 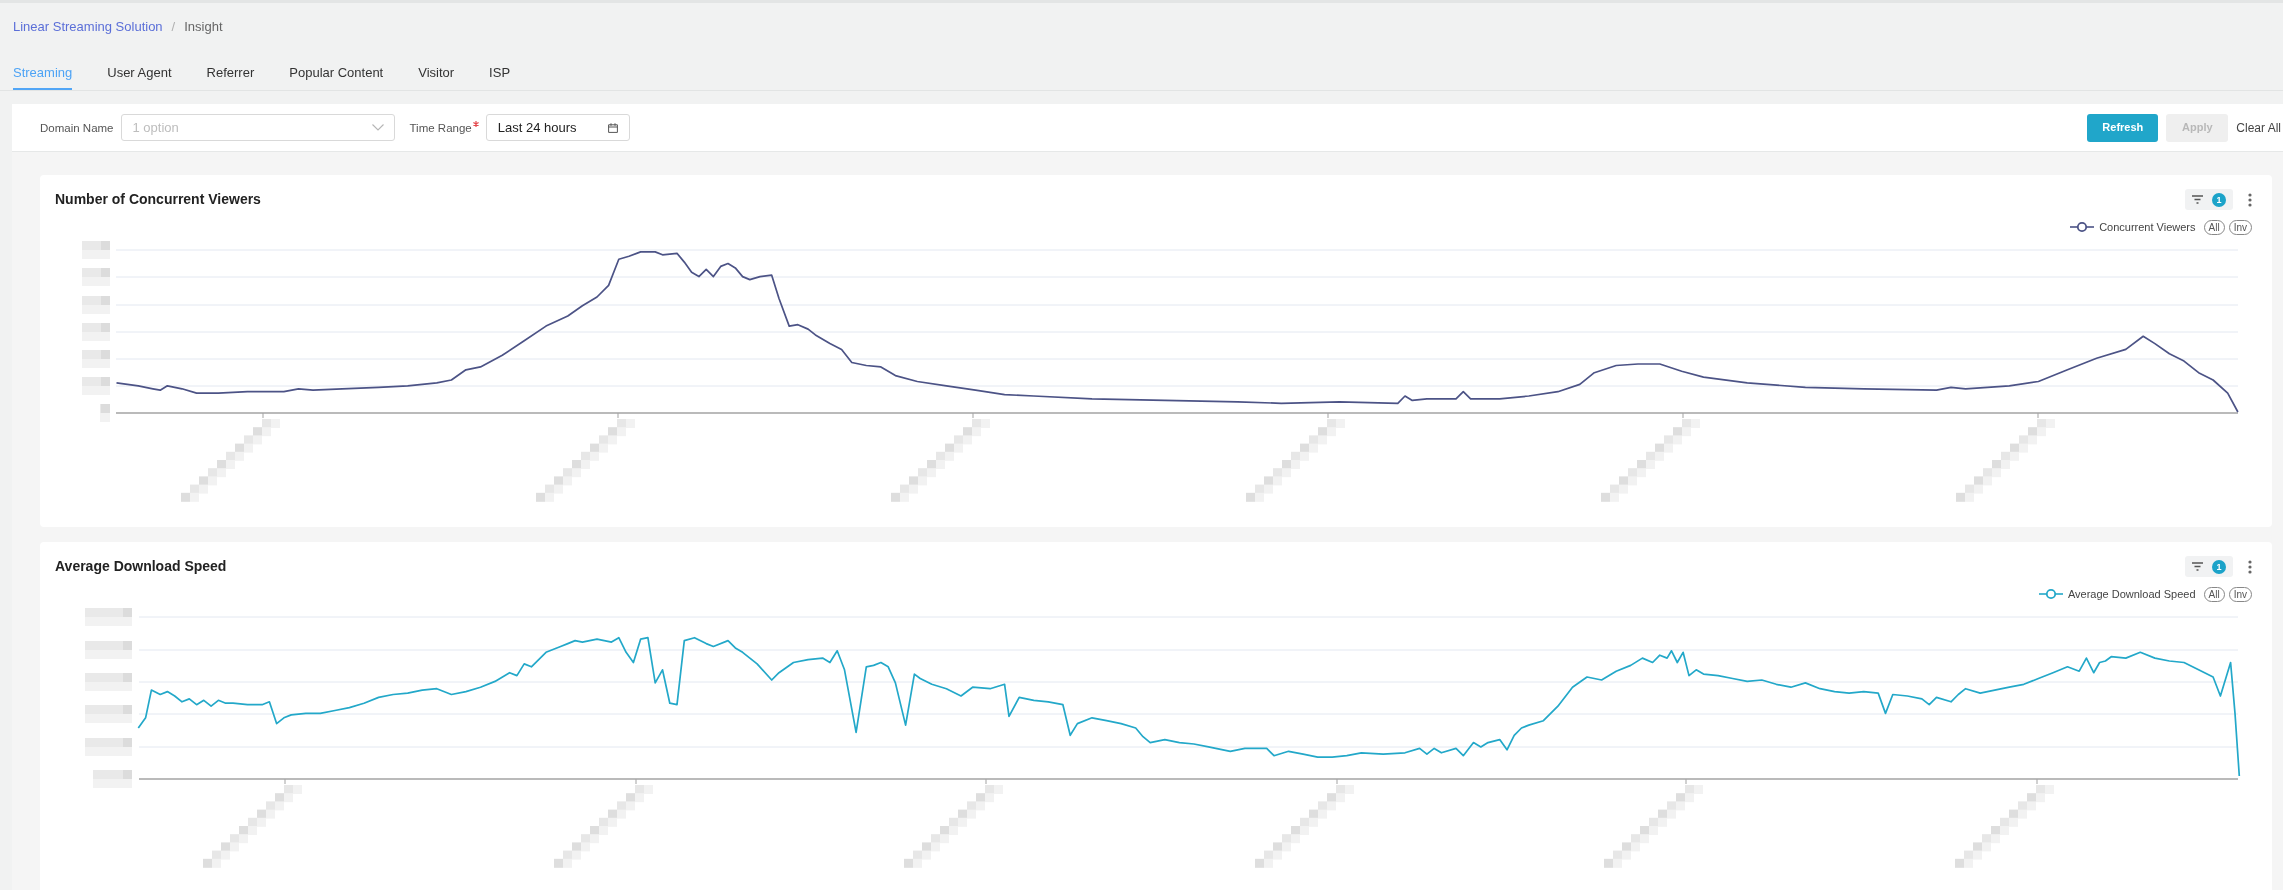 I want to click on calendar-icon, so click(x=612, y=127).